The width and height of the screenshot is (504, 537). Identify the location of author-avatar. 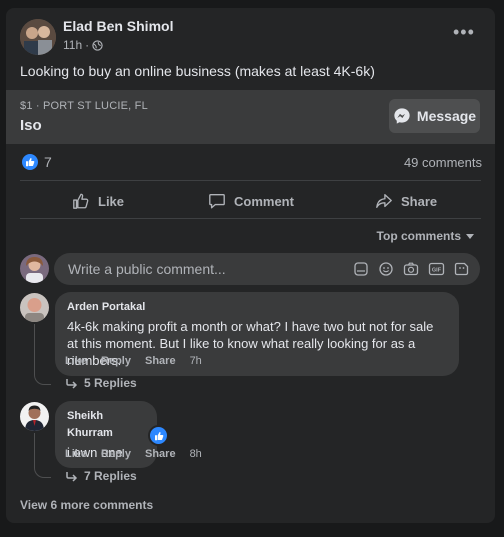
(38, 37).